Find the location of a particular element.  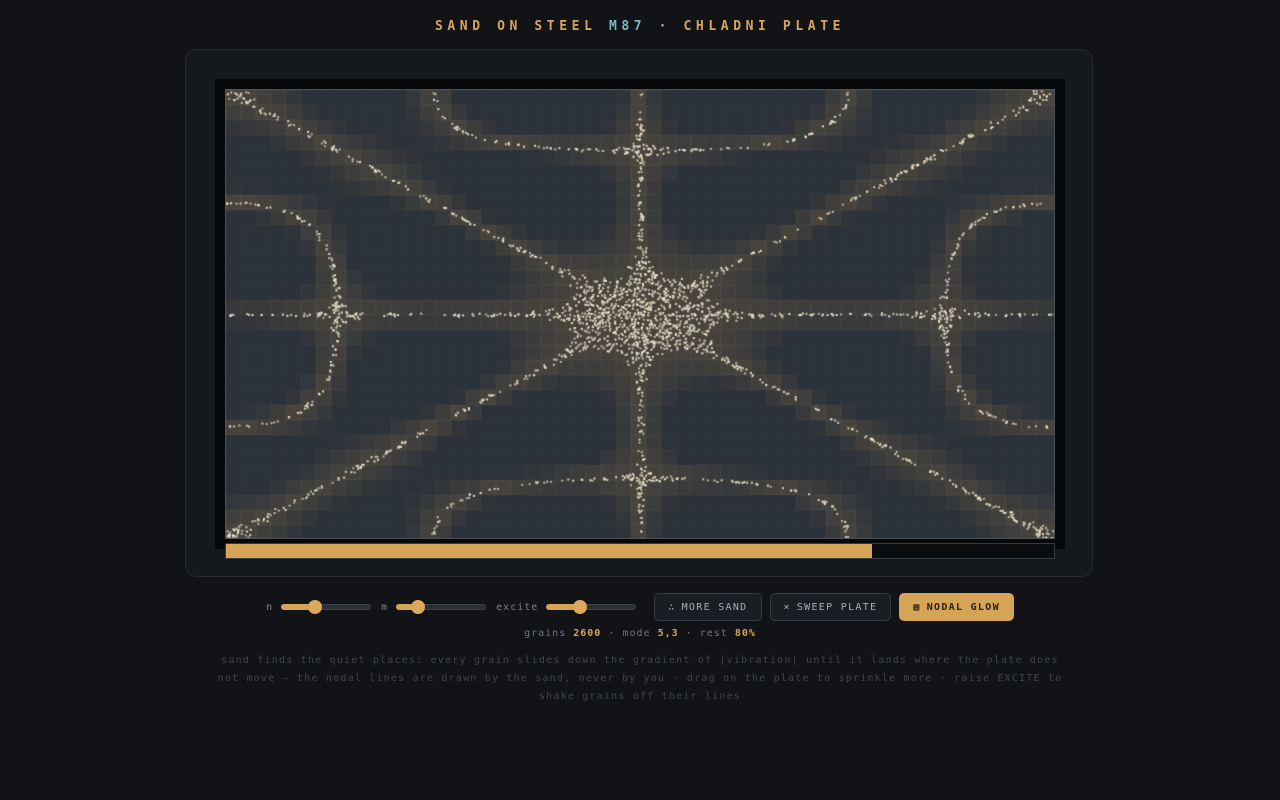

more-sand-button: ∴ MORE SAND is located at coordinates (708, 607).